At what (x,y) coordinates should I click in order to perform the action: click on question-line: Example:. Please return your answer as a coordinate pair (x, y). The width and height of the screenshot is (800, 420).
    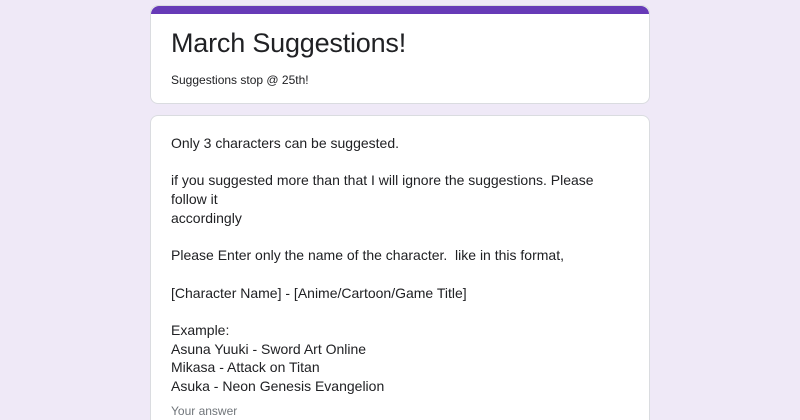
    Looking at the image, I should click on (200, 329).